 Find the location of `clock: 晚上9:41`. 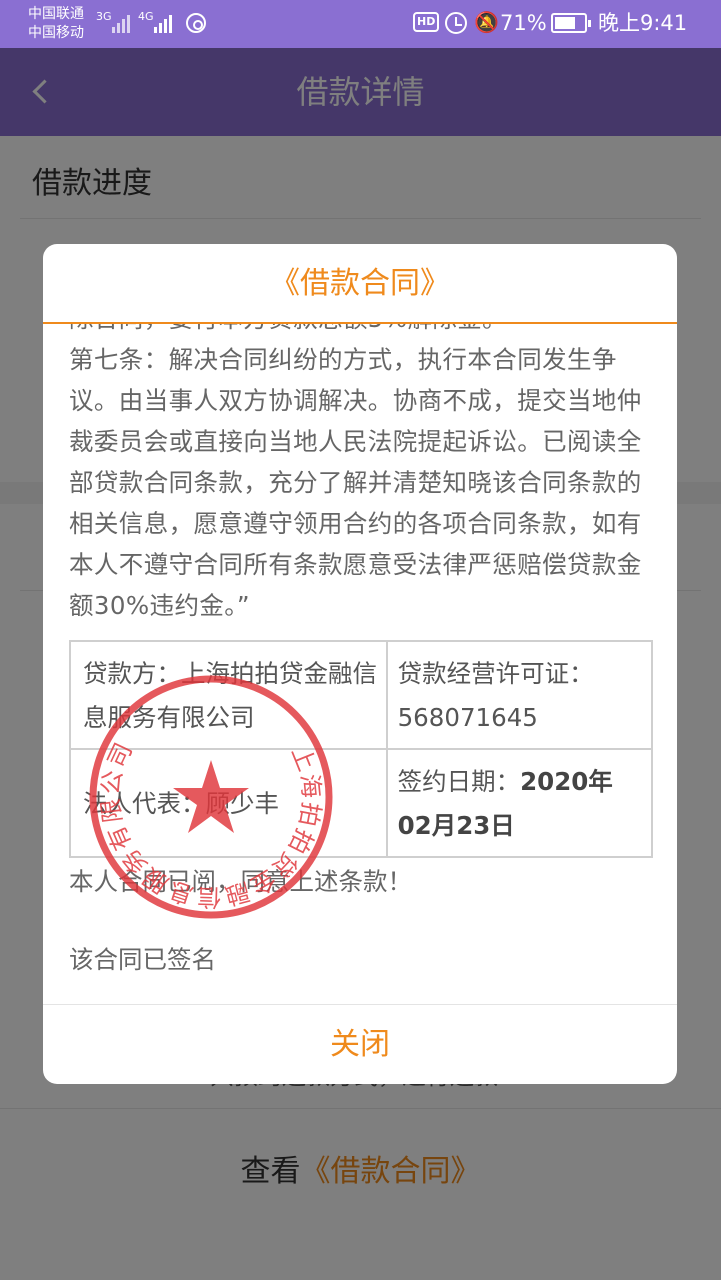

clock: 晚上9:41 is located at coordinates (643, 23).